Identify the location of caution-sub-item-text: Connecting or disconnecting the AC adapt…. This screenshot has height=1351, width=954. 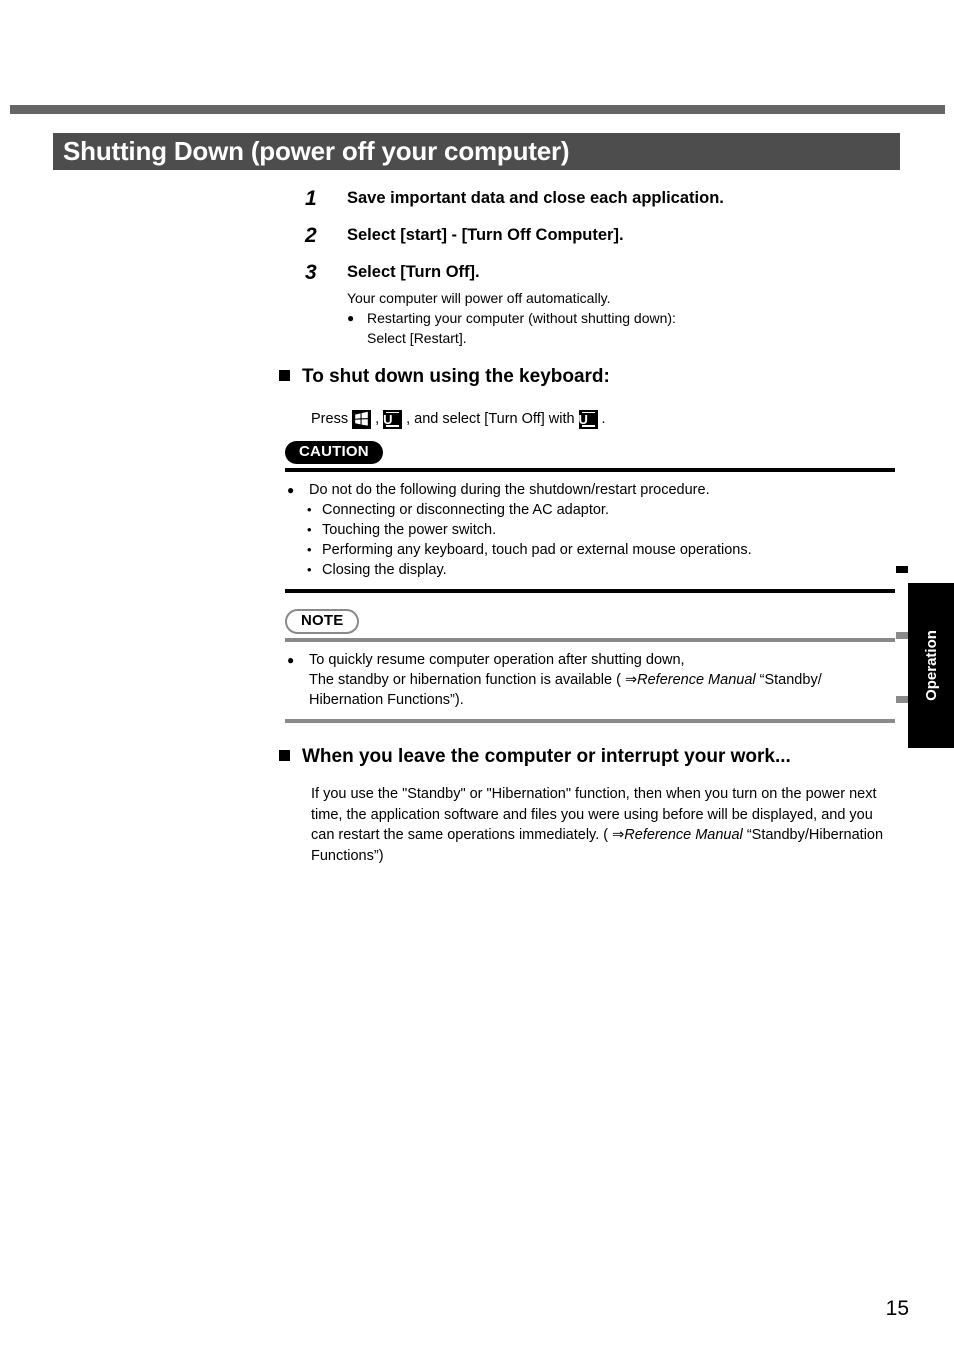
(465, 510).